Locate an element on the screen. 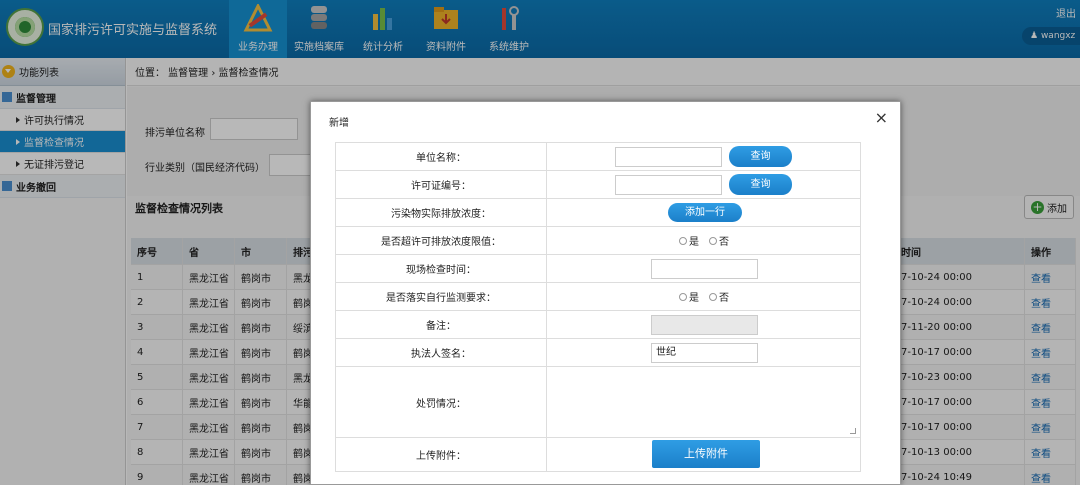 The height and width of the screenshot is (485, 1080). permit-no-label: 许可证编号： is located at coordinates (441, 184).